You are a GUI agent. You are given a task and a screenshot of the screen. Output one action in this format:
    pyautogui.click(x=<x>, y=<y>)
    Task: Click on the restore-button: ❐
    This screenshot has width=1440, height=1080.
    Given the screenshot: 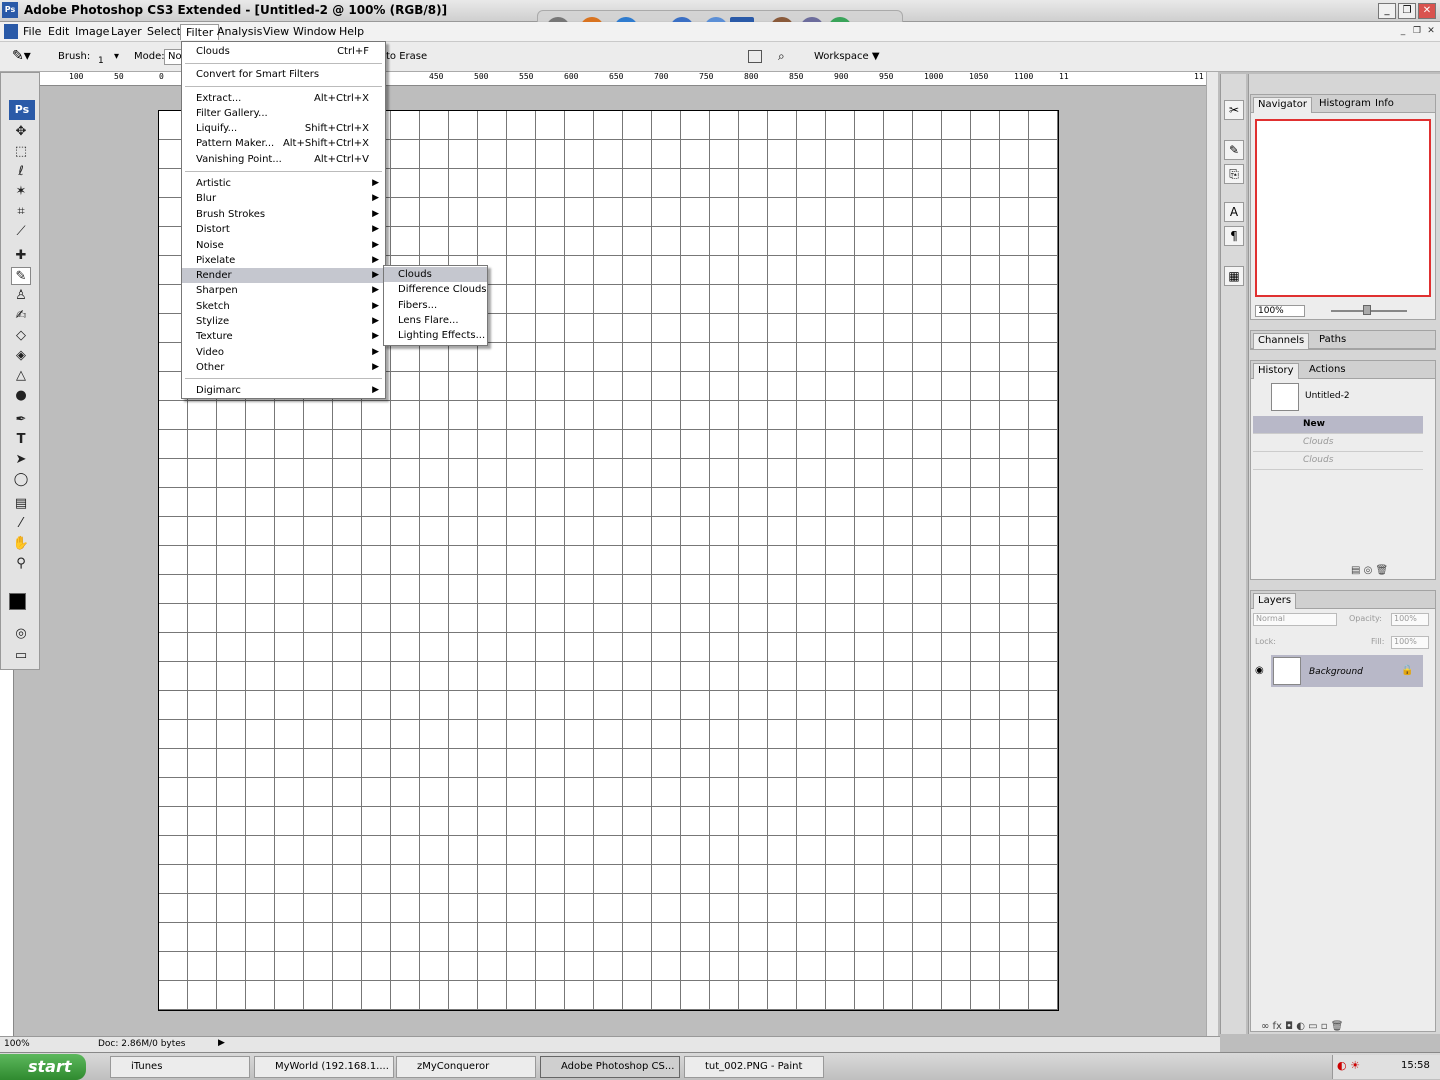 What is the action you would take?
    pyautogui.click(x=1407, y=11)
    